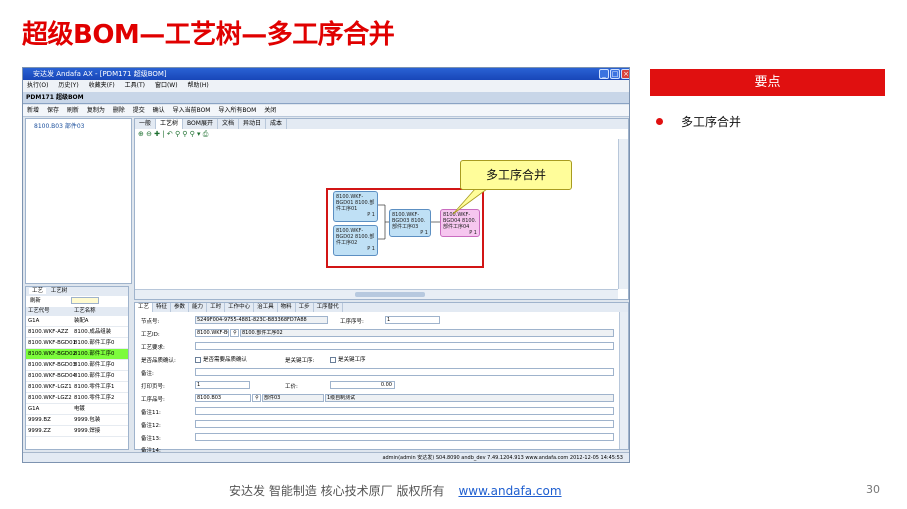  Describe the element at coordinates (37, 85) in the screenshot. I see `menu-execute: 执行(O)` at that location.